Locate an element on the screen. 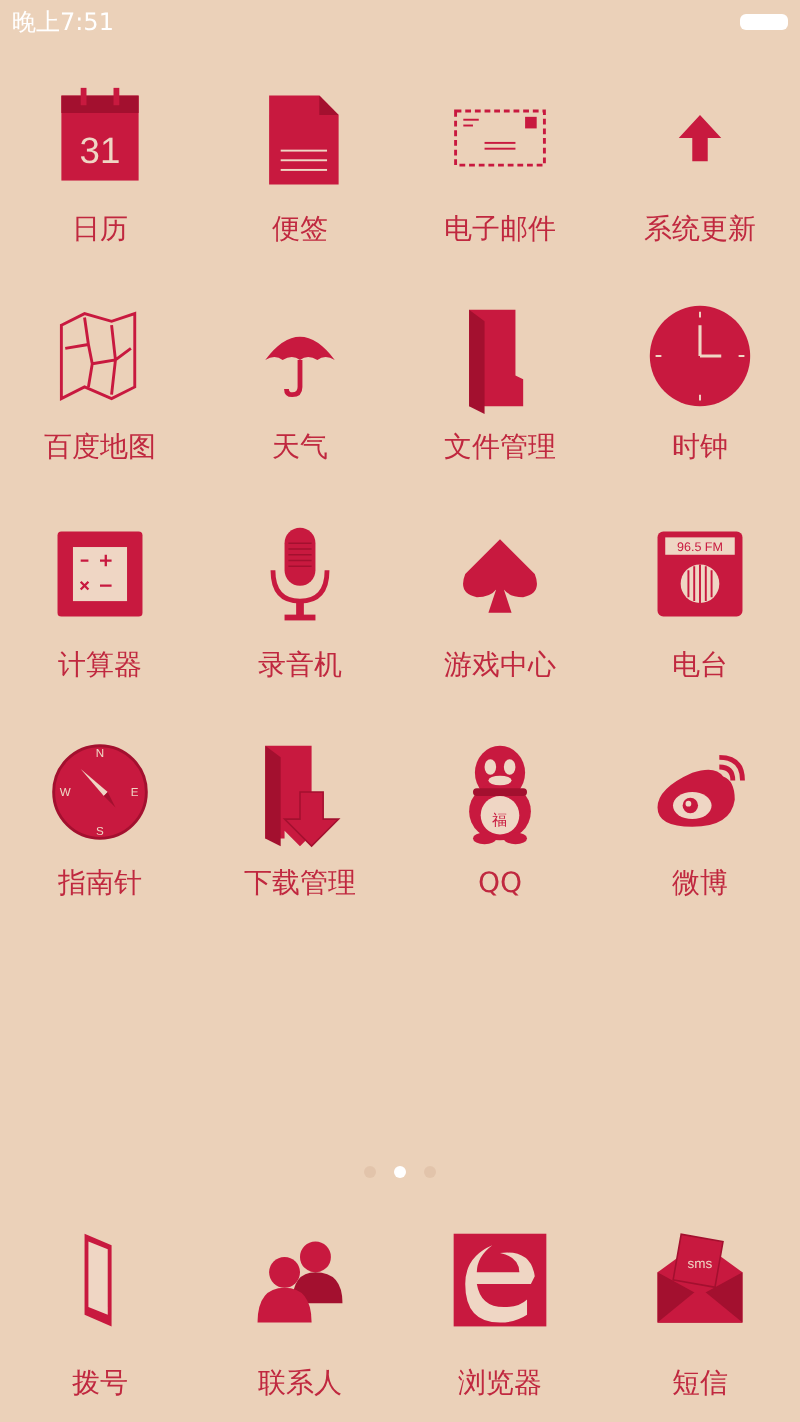 This screenshot has width=800, height=1422. app-label: 计算器 is located at coordinates (100, 666).